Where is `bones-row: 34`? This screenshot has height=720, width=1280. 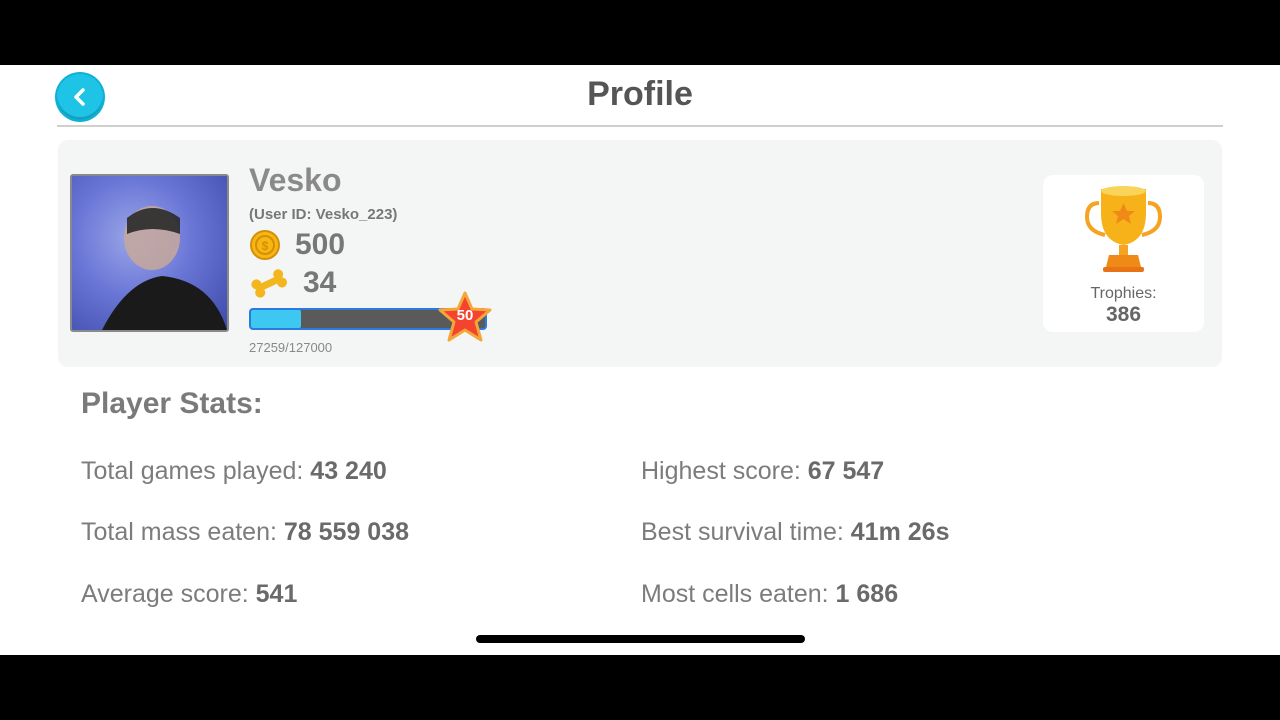 bones-row: 34 is located at coordinates (292, 283).